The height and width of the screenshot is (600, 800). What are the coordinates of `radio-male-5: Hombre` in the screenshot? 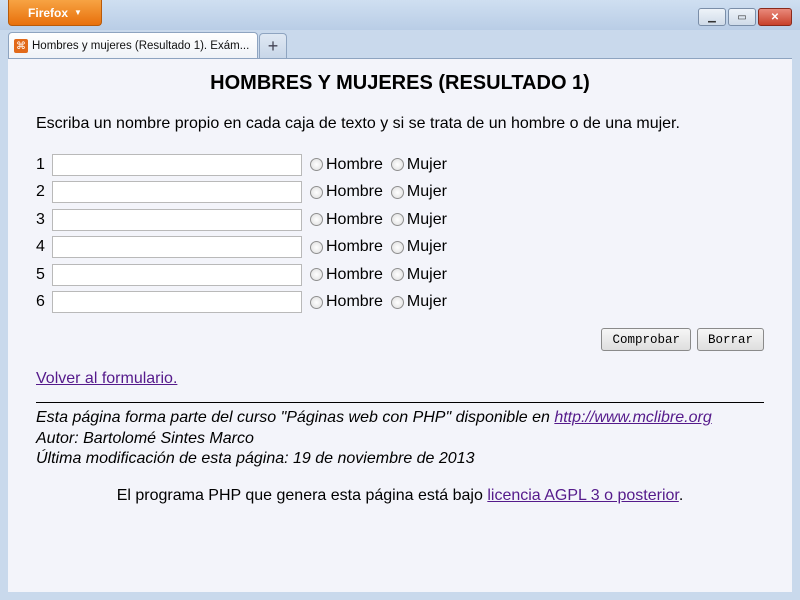 It's located at (346, 275).